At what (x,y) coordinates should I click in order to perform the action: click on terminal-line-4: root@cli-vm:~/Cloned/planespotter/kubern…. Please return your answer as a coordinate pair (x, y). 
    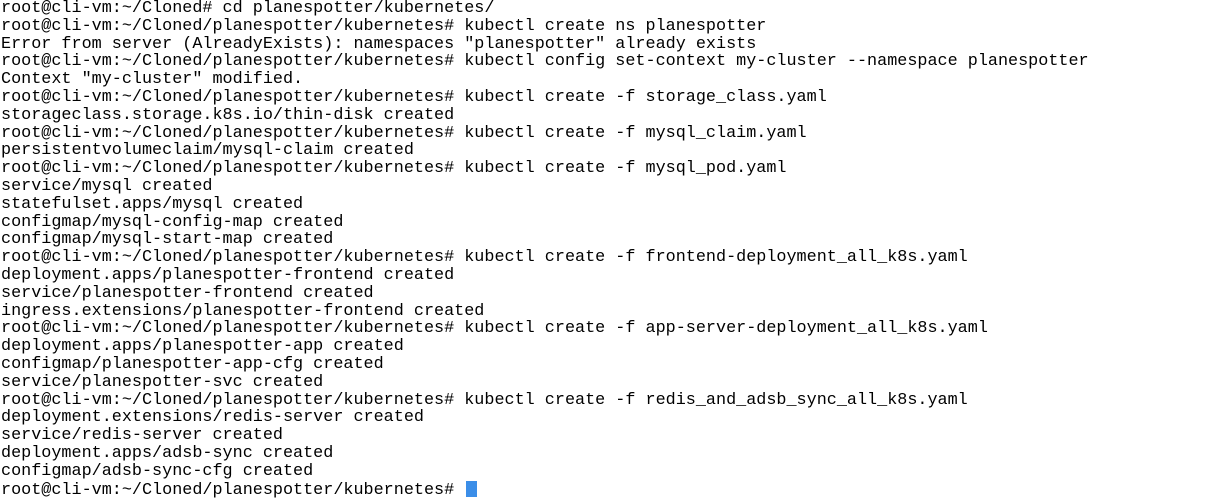
    Looking at the image, I should click on (545, 62).